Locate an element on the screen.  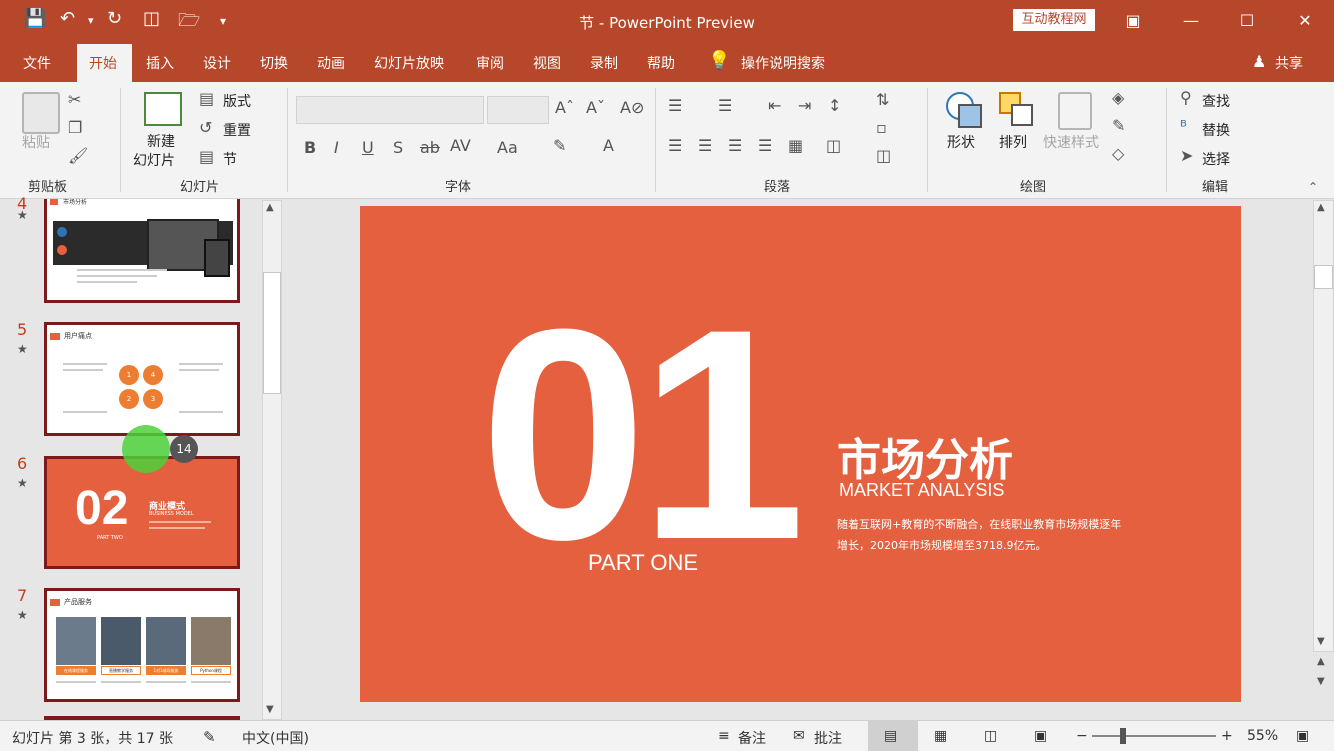
quick-styles-icon is located at coordinates (1075, 111).